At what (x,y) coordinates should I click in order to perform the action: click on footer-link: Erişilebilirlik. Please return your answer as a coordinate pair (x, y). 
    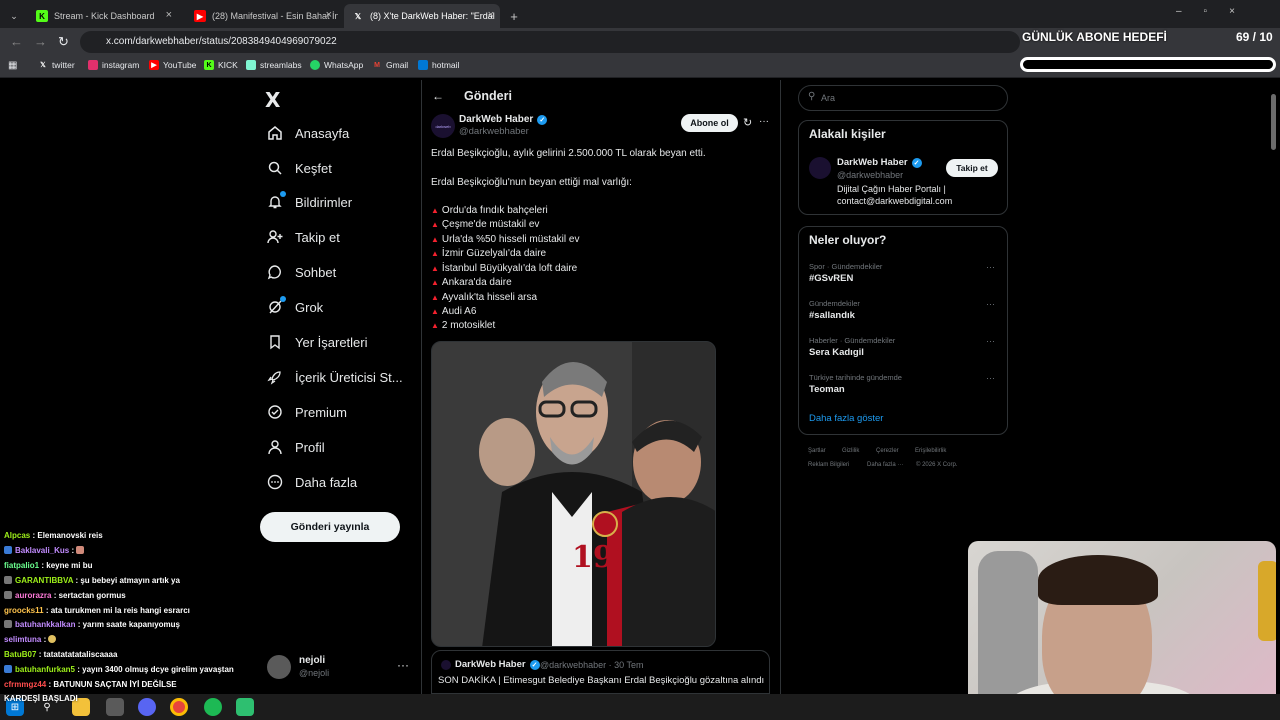
    Looking at the image, I should click on (930, 451).